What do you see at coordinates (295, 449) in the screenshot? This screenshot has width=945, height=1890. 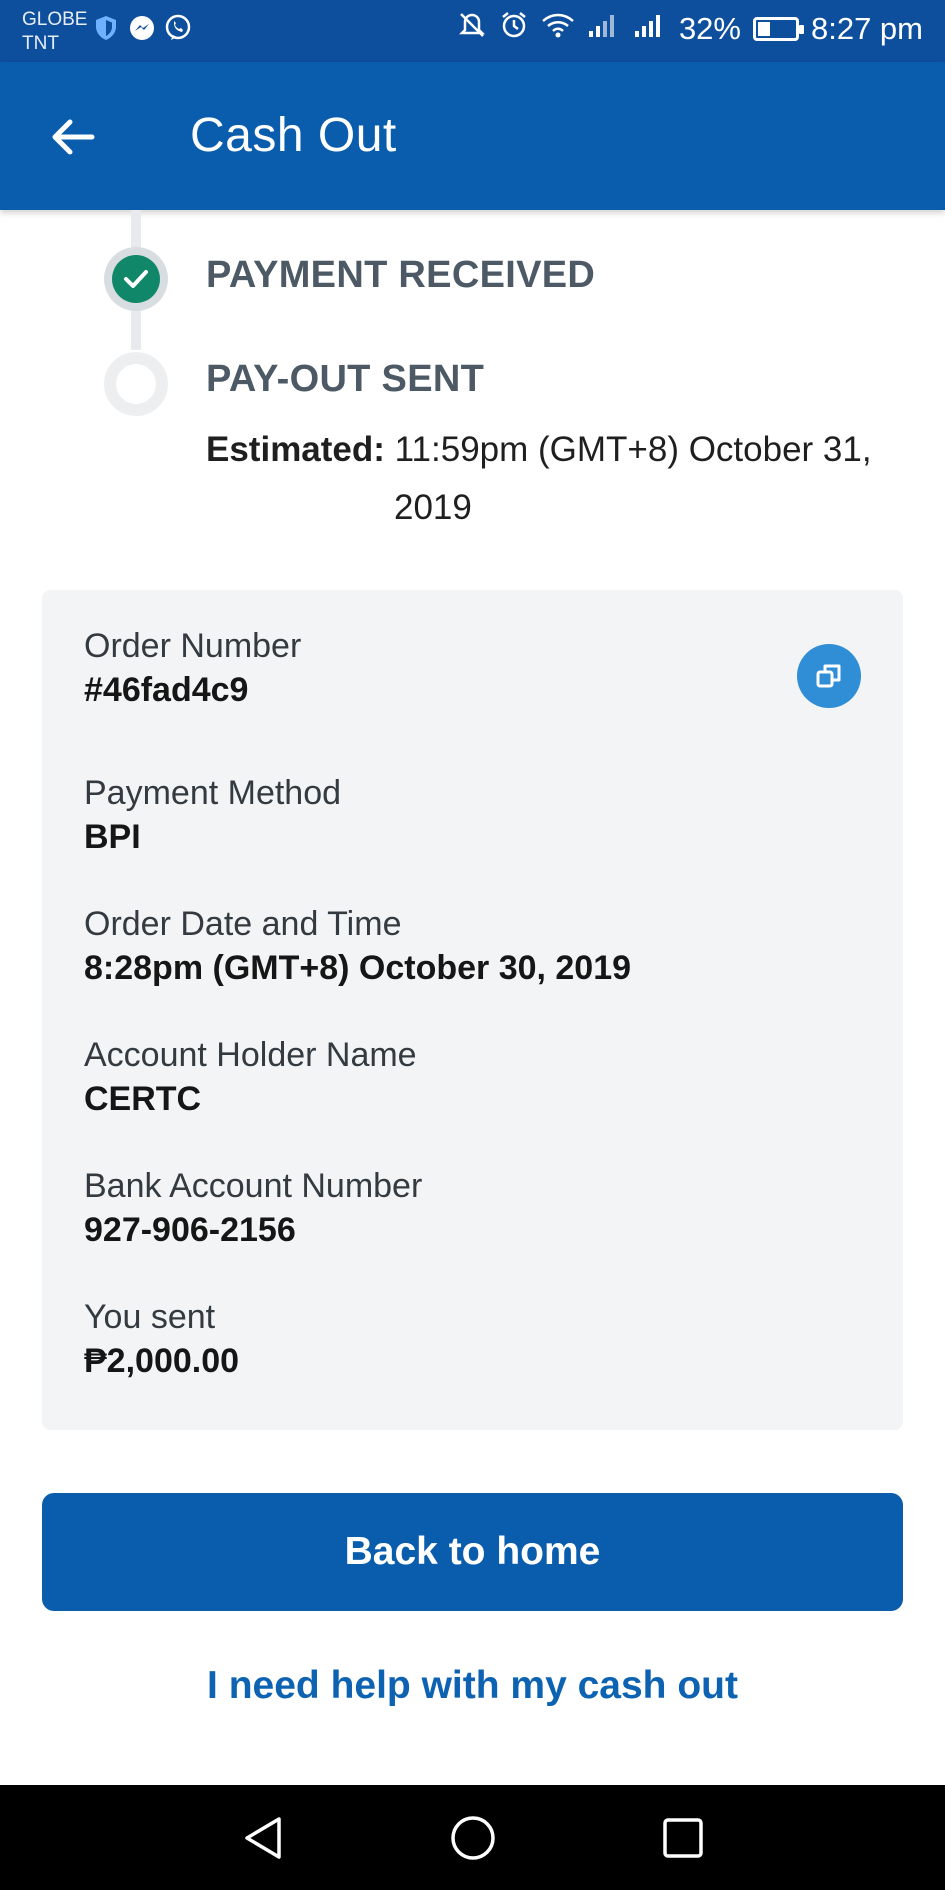 I see `estimated-label: Estimated:` at bounding box center [295, 449].